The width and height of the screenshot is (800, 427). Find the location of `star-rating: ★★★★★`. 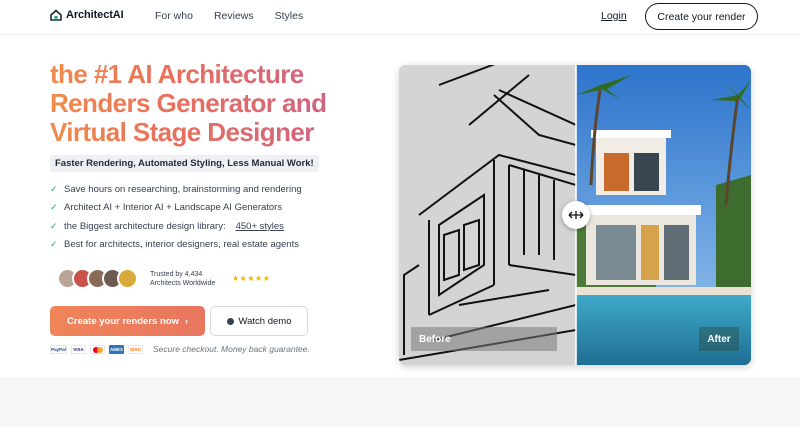

star-rating: ★★★★★ is located at coordinates (251, 278).